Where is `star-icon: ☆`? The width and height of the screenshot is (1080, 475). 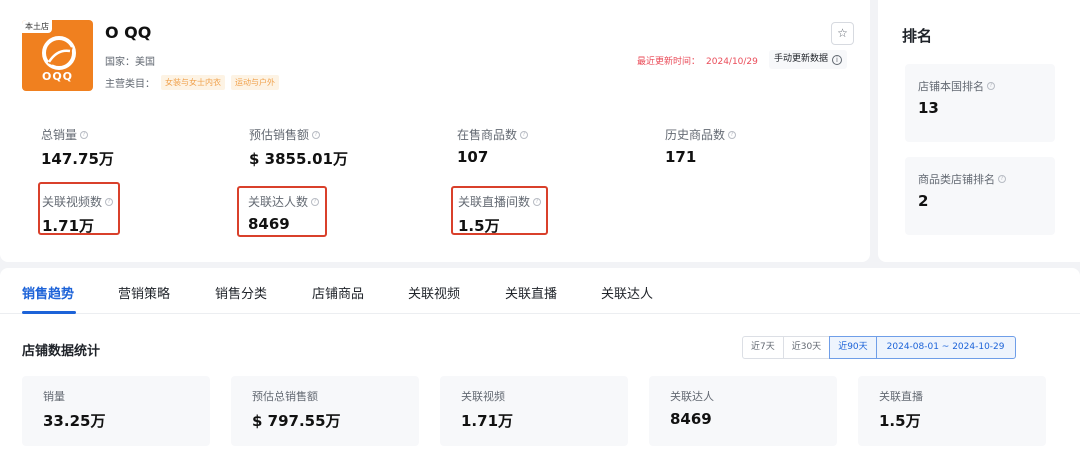 star-icon: ☆ is located at coordinates (842, 33).